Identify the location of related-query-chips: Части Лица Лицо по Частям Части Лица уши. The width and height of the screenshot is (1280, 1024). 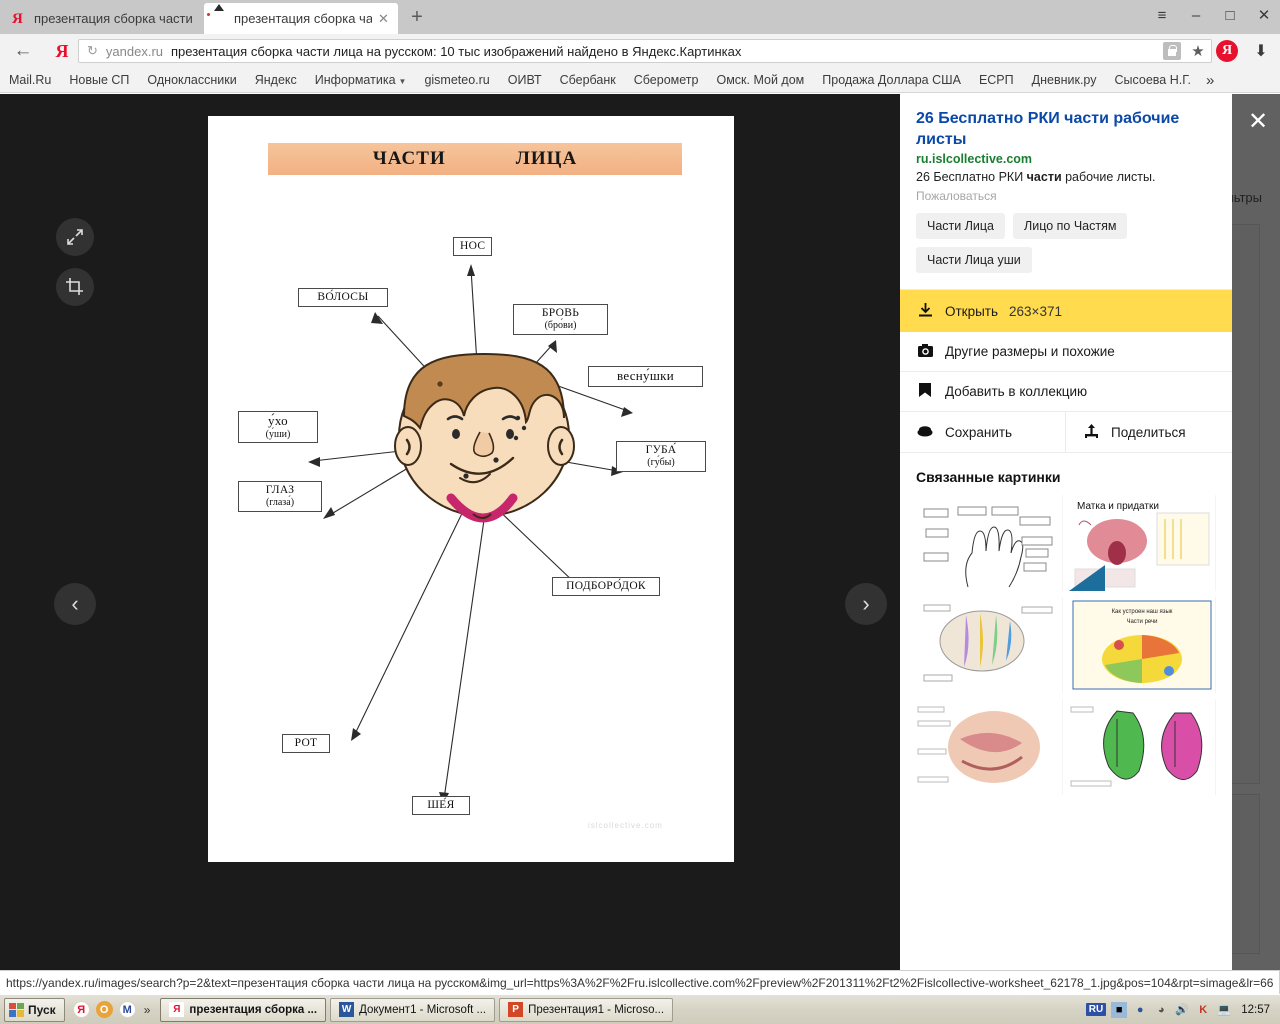
(1066, 243).